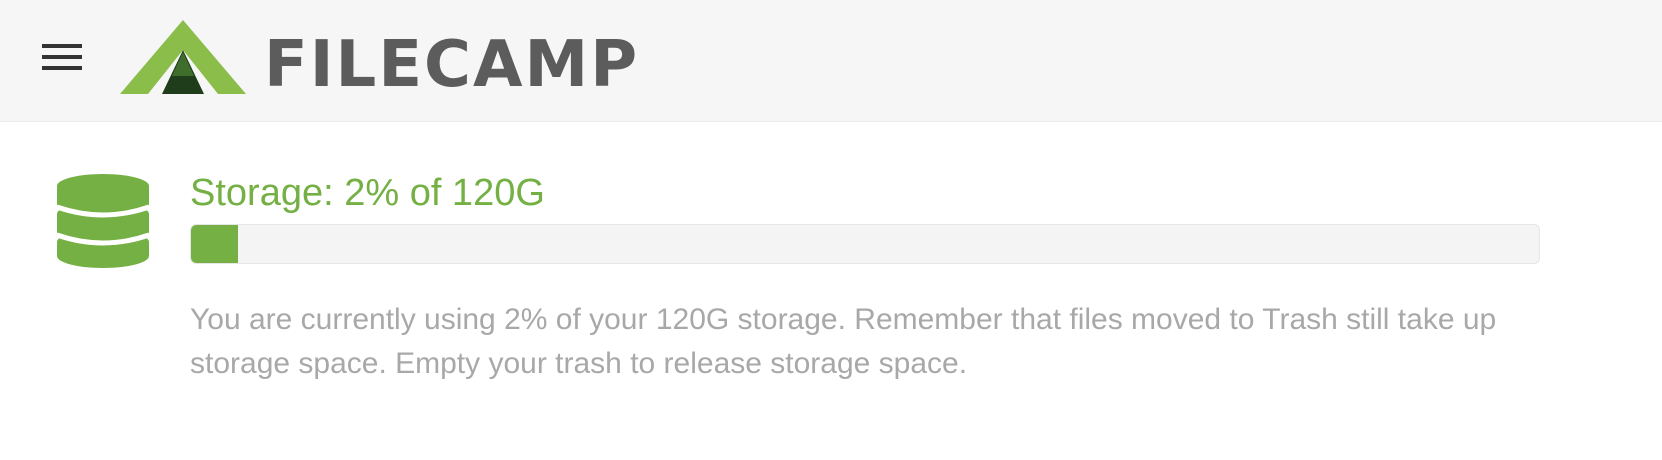  I want to click on filecamp-mountain-logo-icon, so click(183, 57).